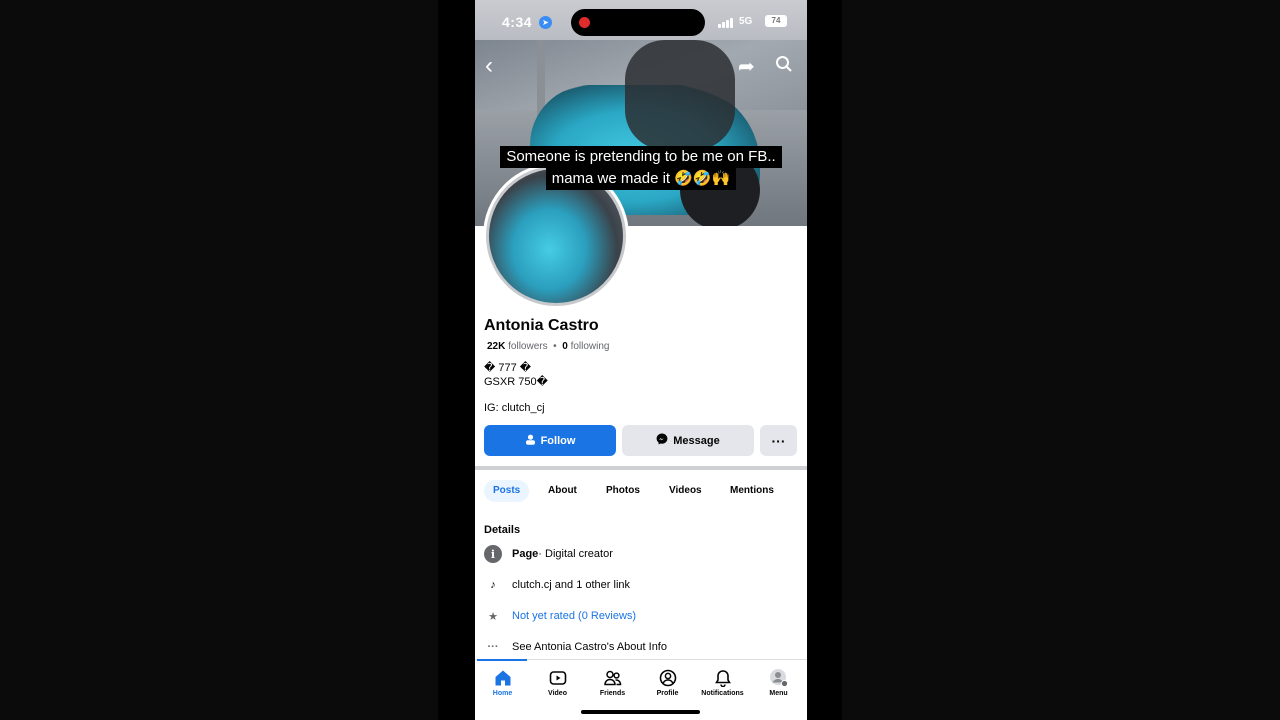  What do you see at coordinates (726, 23) in the screenshot?
I see `signal-icon` at bounding box center [726, 23].